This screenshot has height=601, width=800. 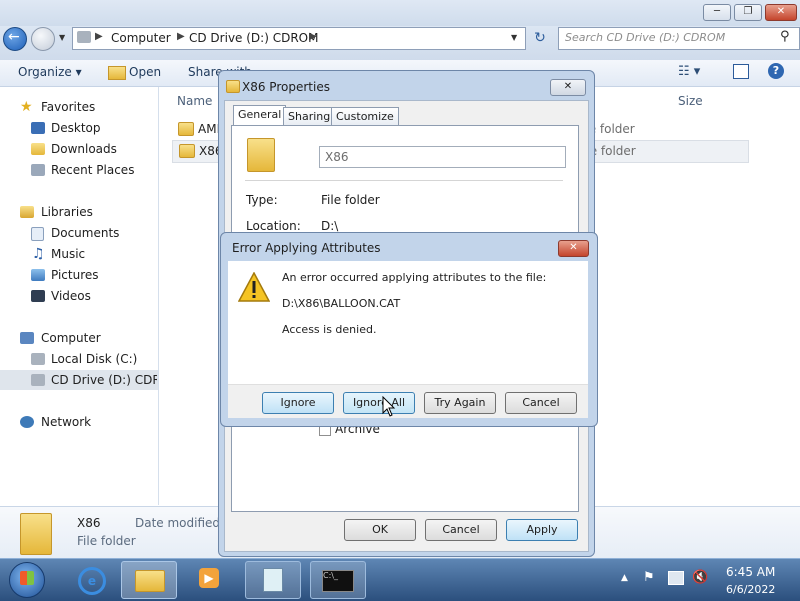 I want to click on nav-music-label: Music, so click(x=68, y=254).